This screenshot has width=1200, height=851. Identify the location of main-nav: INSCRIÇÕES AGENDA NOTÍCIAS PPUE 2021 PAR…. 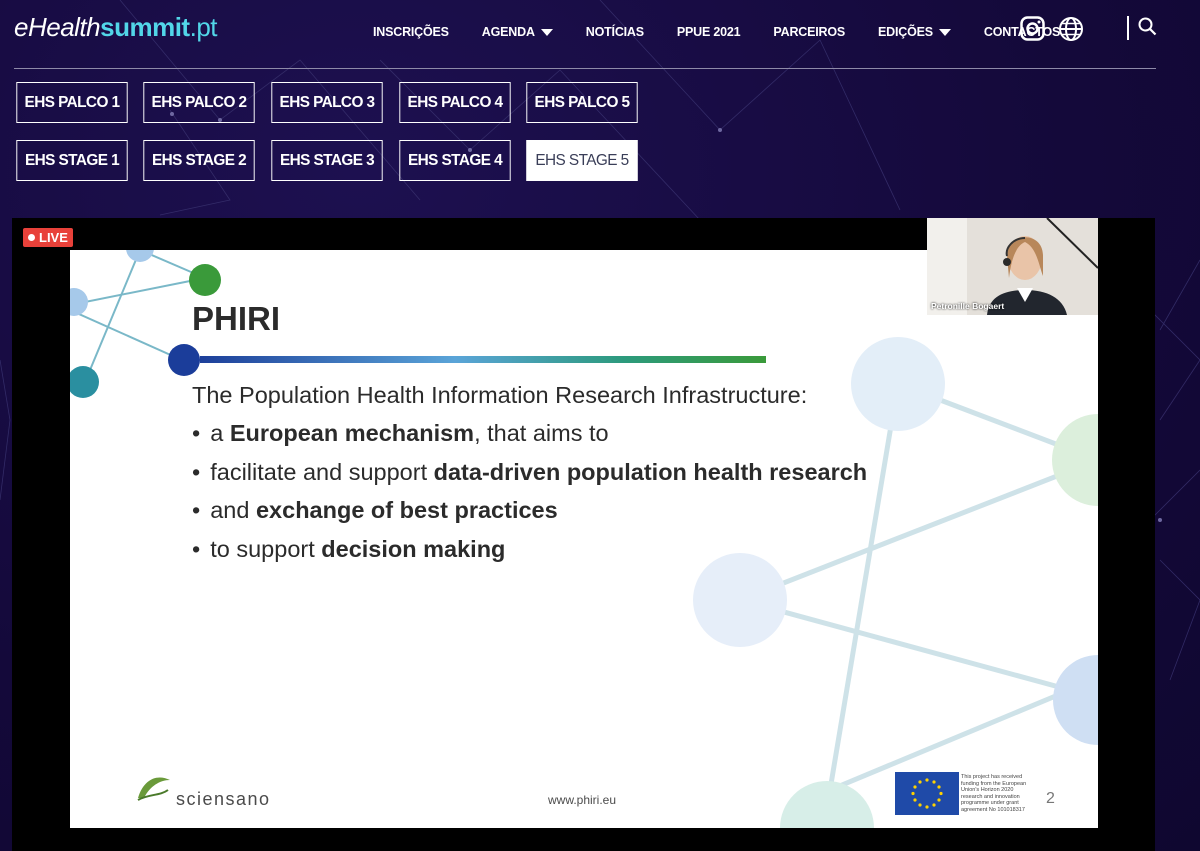
(733, 32).